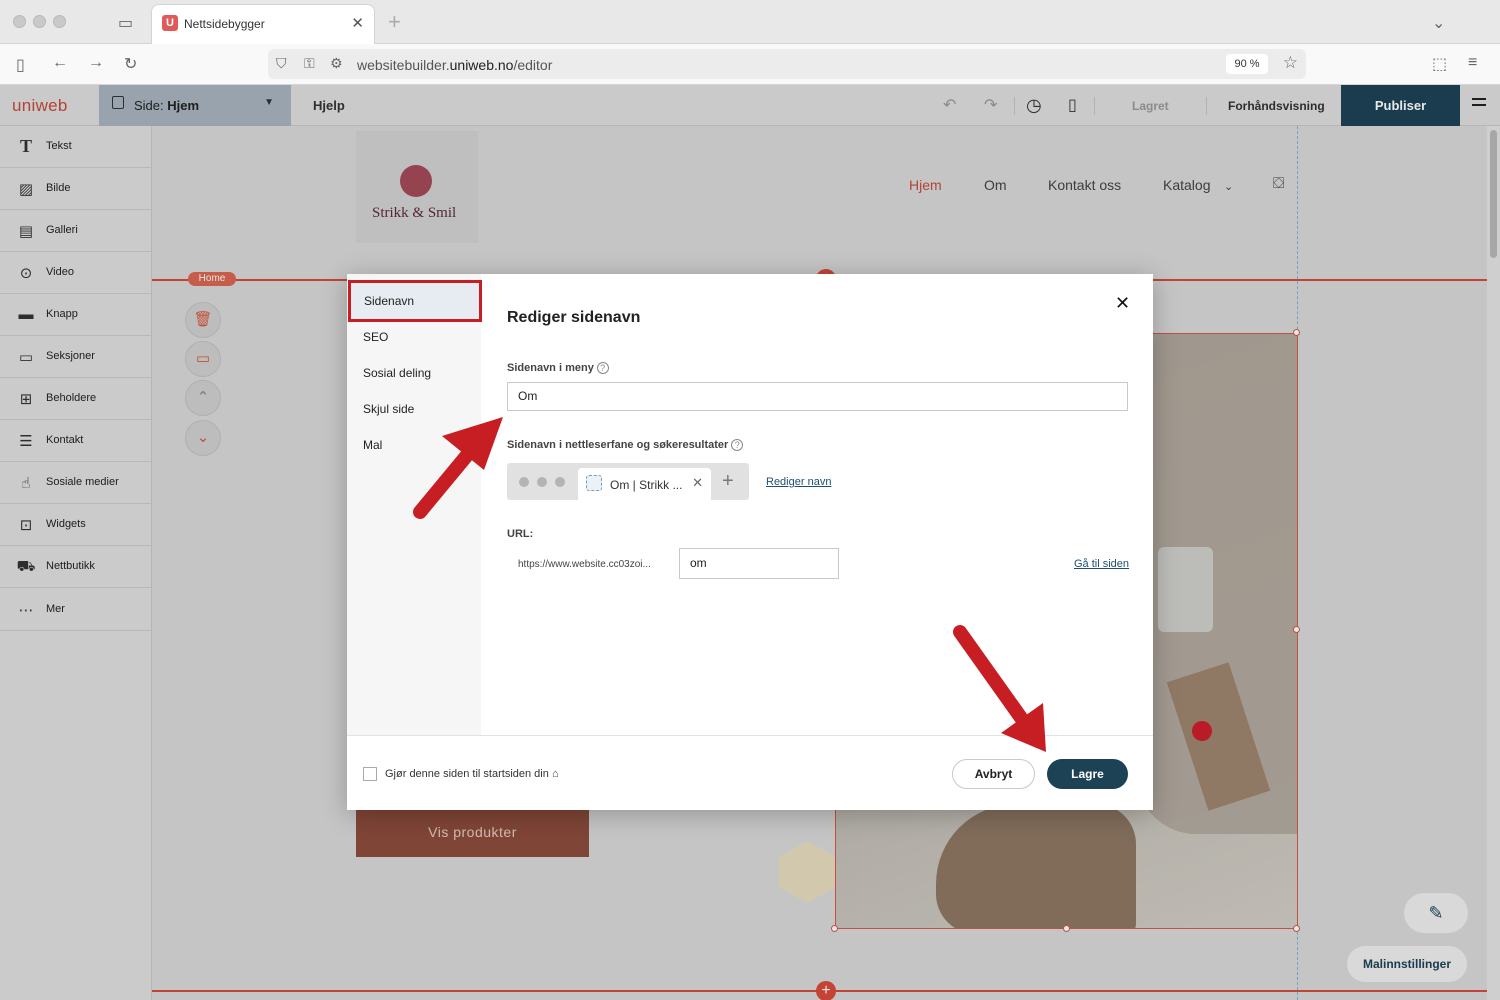  What do you see at coordinates (357, 23) in the screenshot?
I see `tab-close-icon: ✕` at bounding box center [357, 23].